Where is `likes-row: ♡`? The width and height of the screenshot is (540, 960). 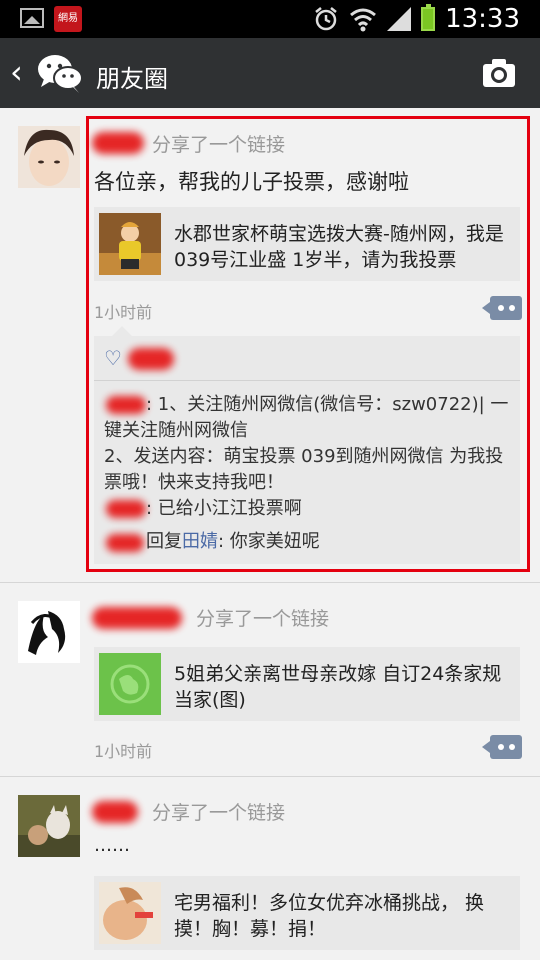 likes-row: ♡ is located at coordinates (307, 358).